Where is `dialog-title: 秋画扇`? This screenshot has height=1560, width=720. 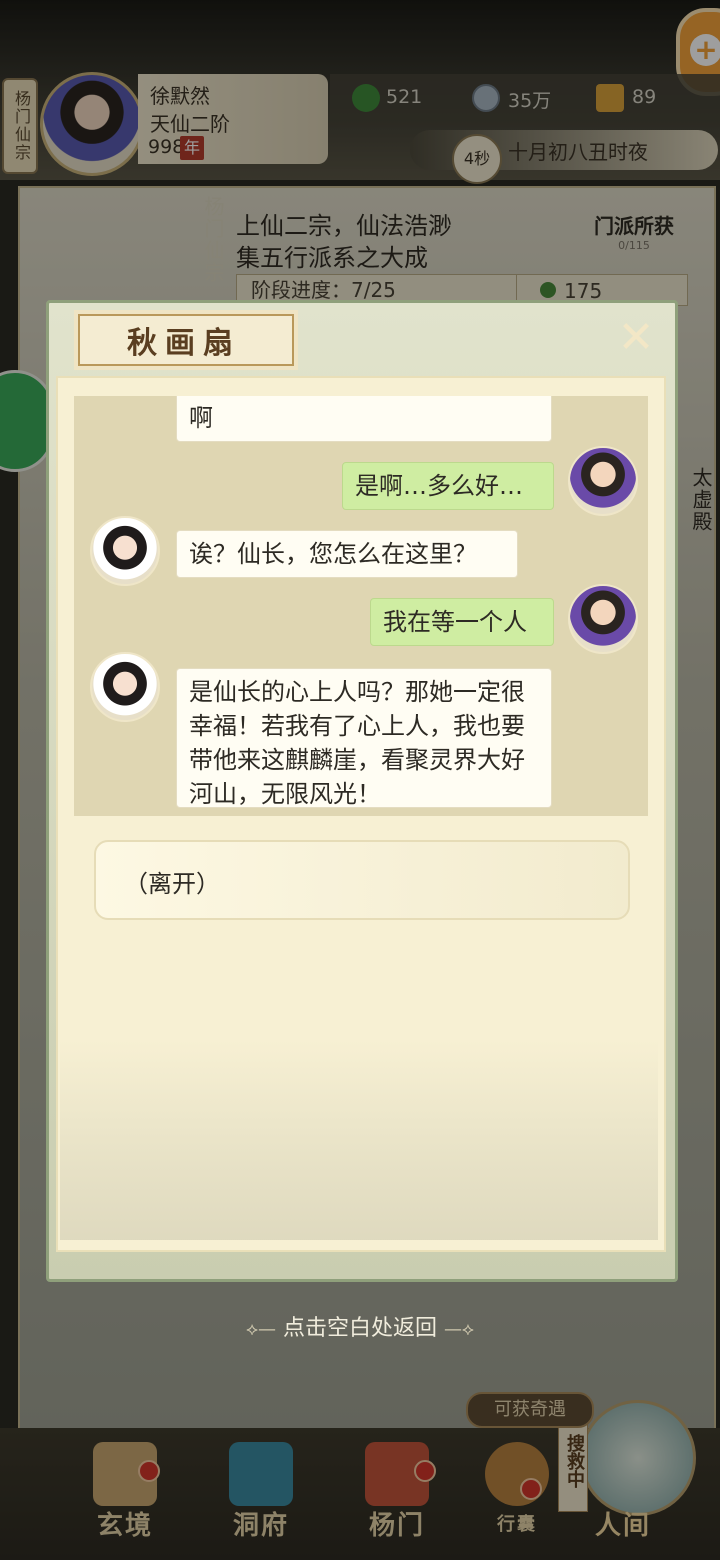
dialog-title: 秋画扇 is located at coordinates (184, 343).